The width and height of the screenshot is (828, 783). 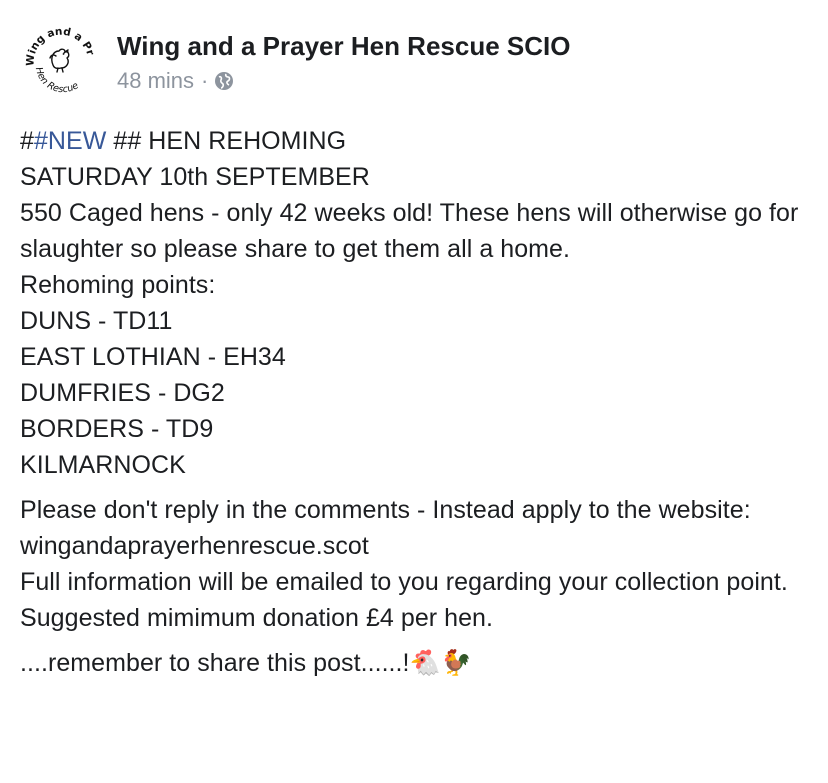 I want to click on hashtag-prefix: #, so click(x=27, y=141).